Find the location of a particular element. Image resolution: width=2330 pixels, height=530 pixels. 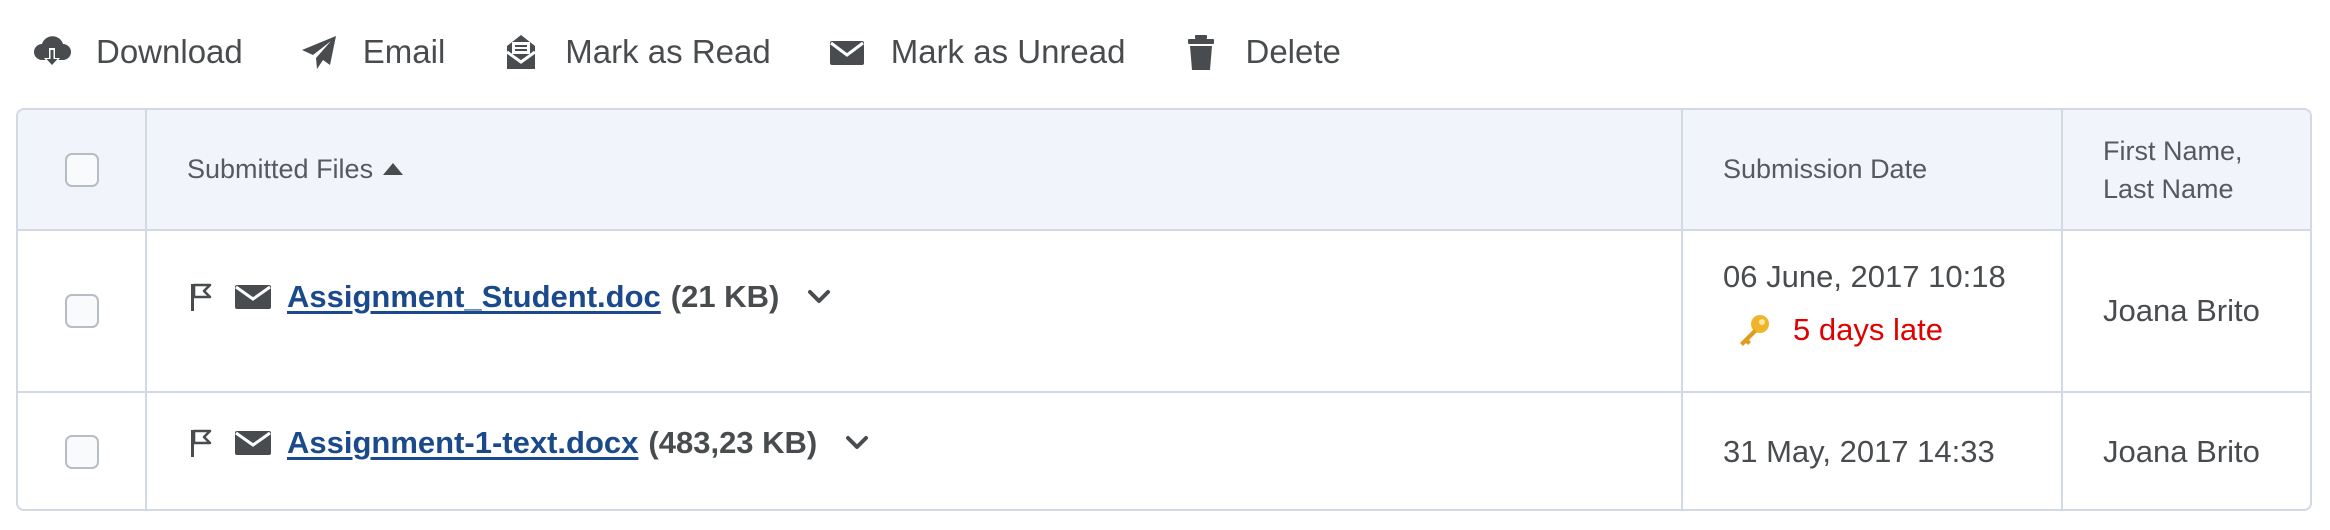

paper-plane-icon is located at coordinates (319, 52).